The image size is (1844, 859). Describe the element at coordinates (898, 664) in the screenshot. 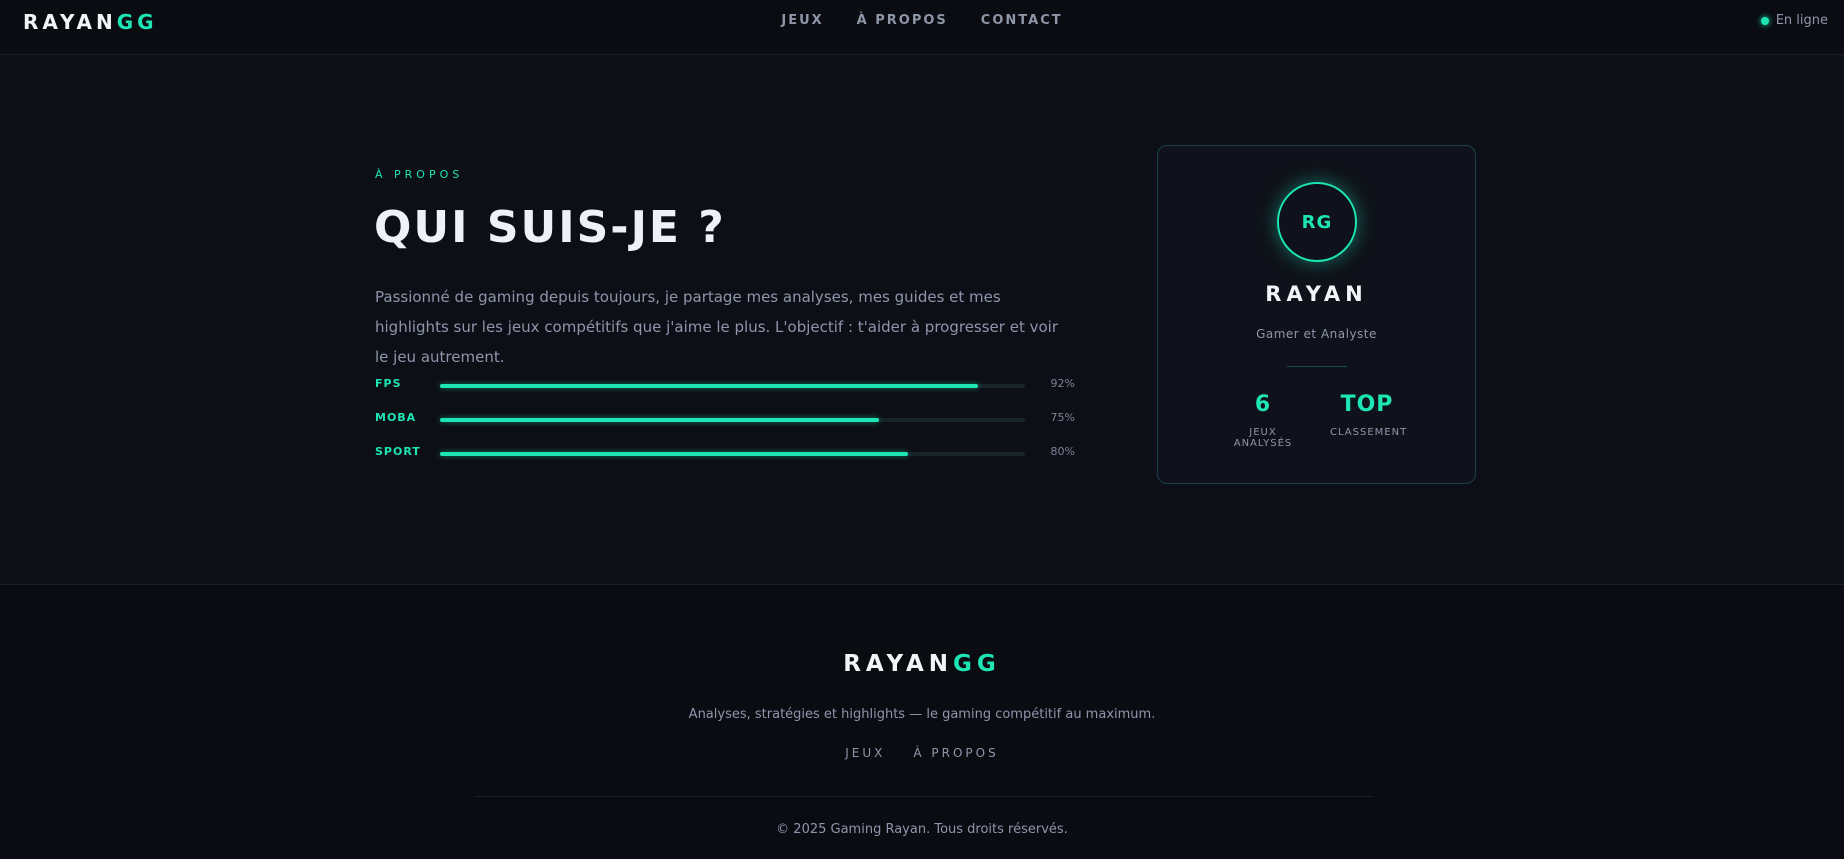

I see `footer-logo-main: RAYAN` at that location.